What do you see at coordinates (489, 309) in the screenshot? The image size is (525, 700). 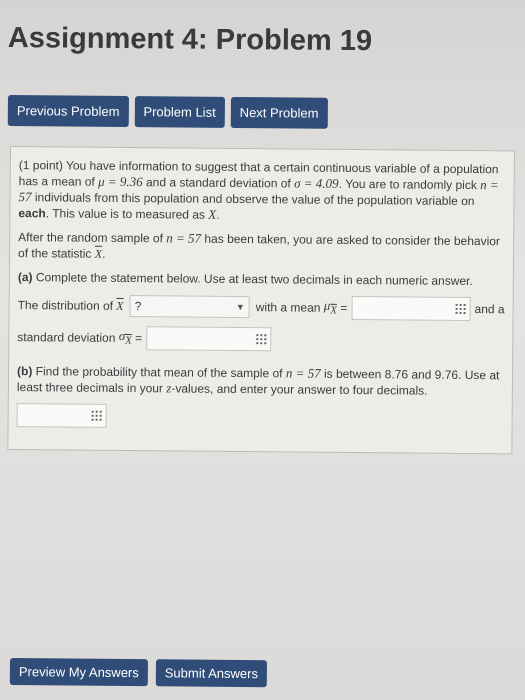 I see `and-a-label: and a` at bounding box center [489, 309].